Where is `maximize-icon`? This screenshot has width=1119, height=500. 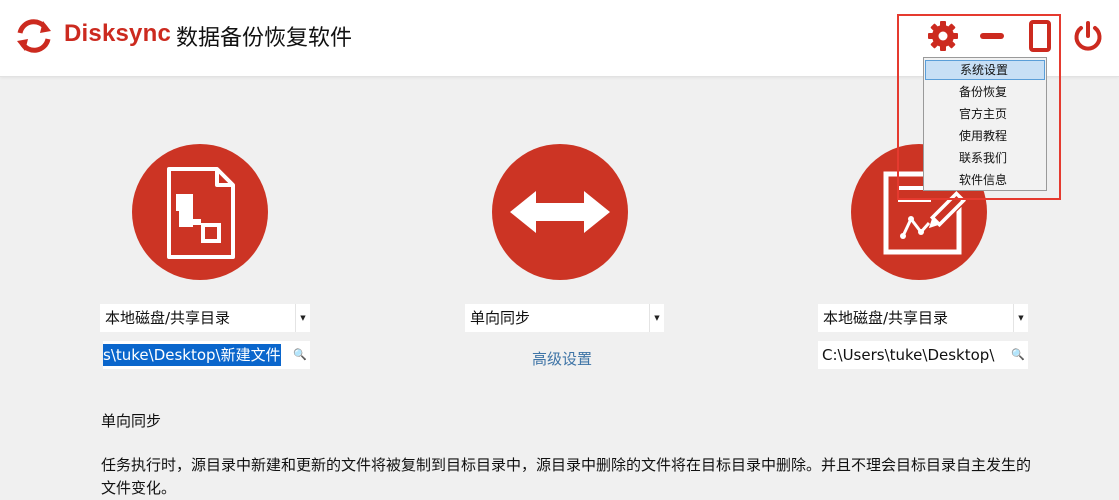
maximize-icon is located at coordinates (1040, 36).